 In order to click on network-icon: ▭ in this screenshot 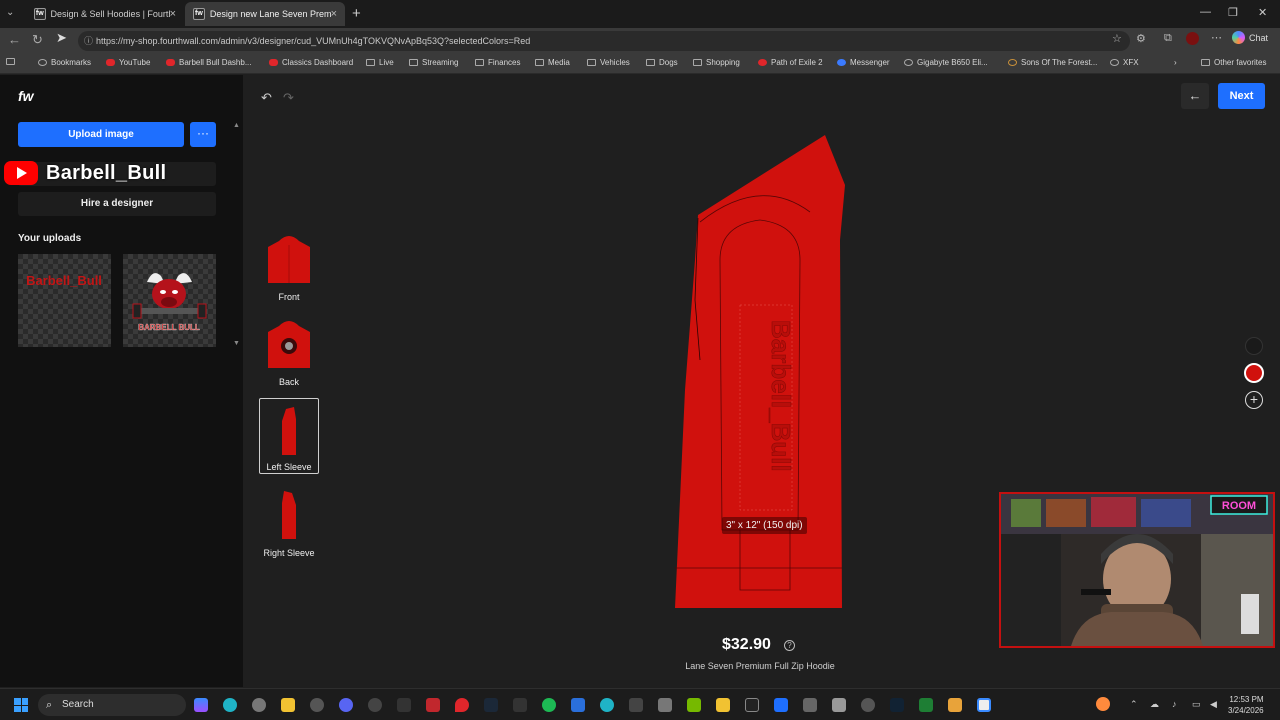, I will do `click(1196, 704)`.